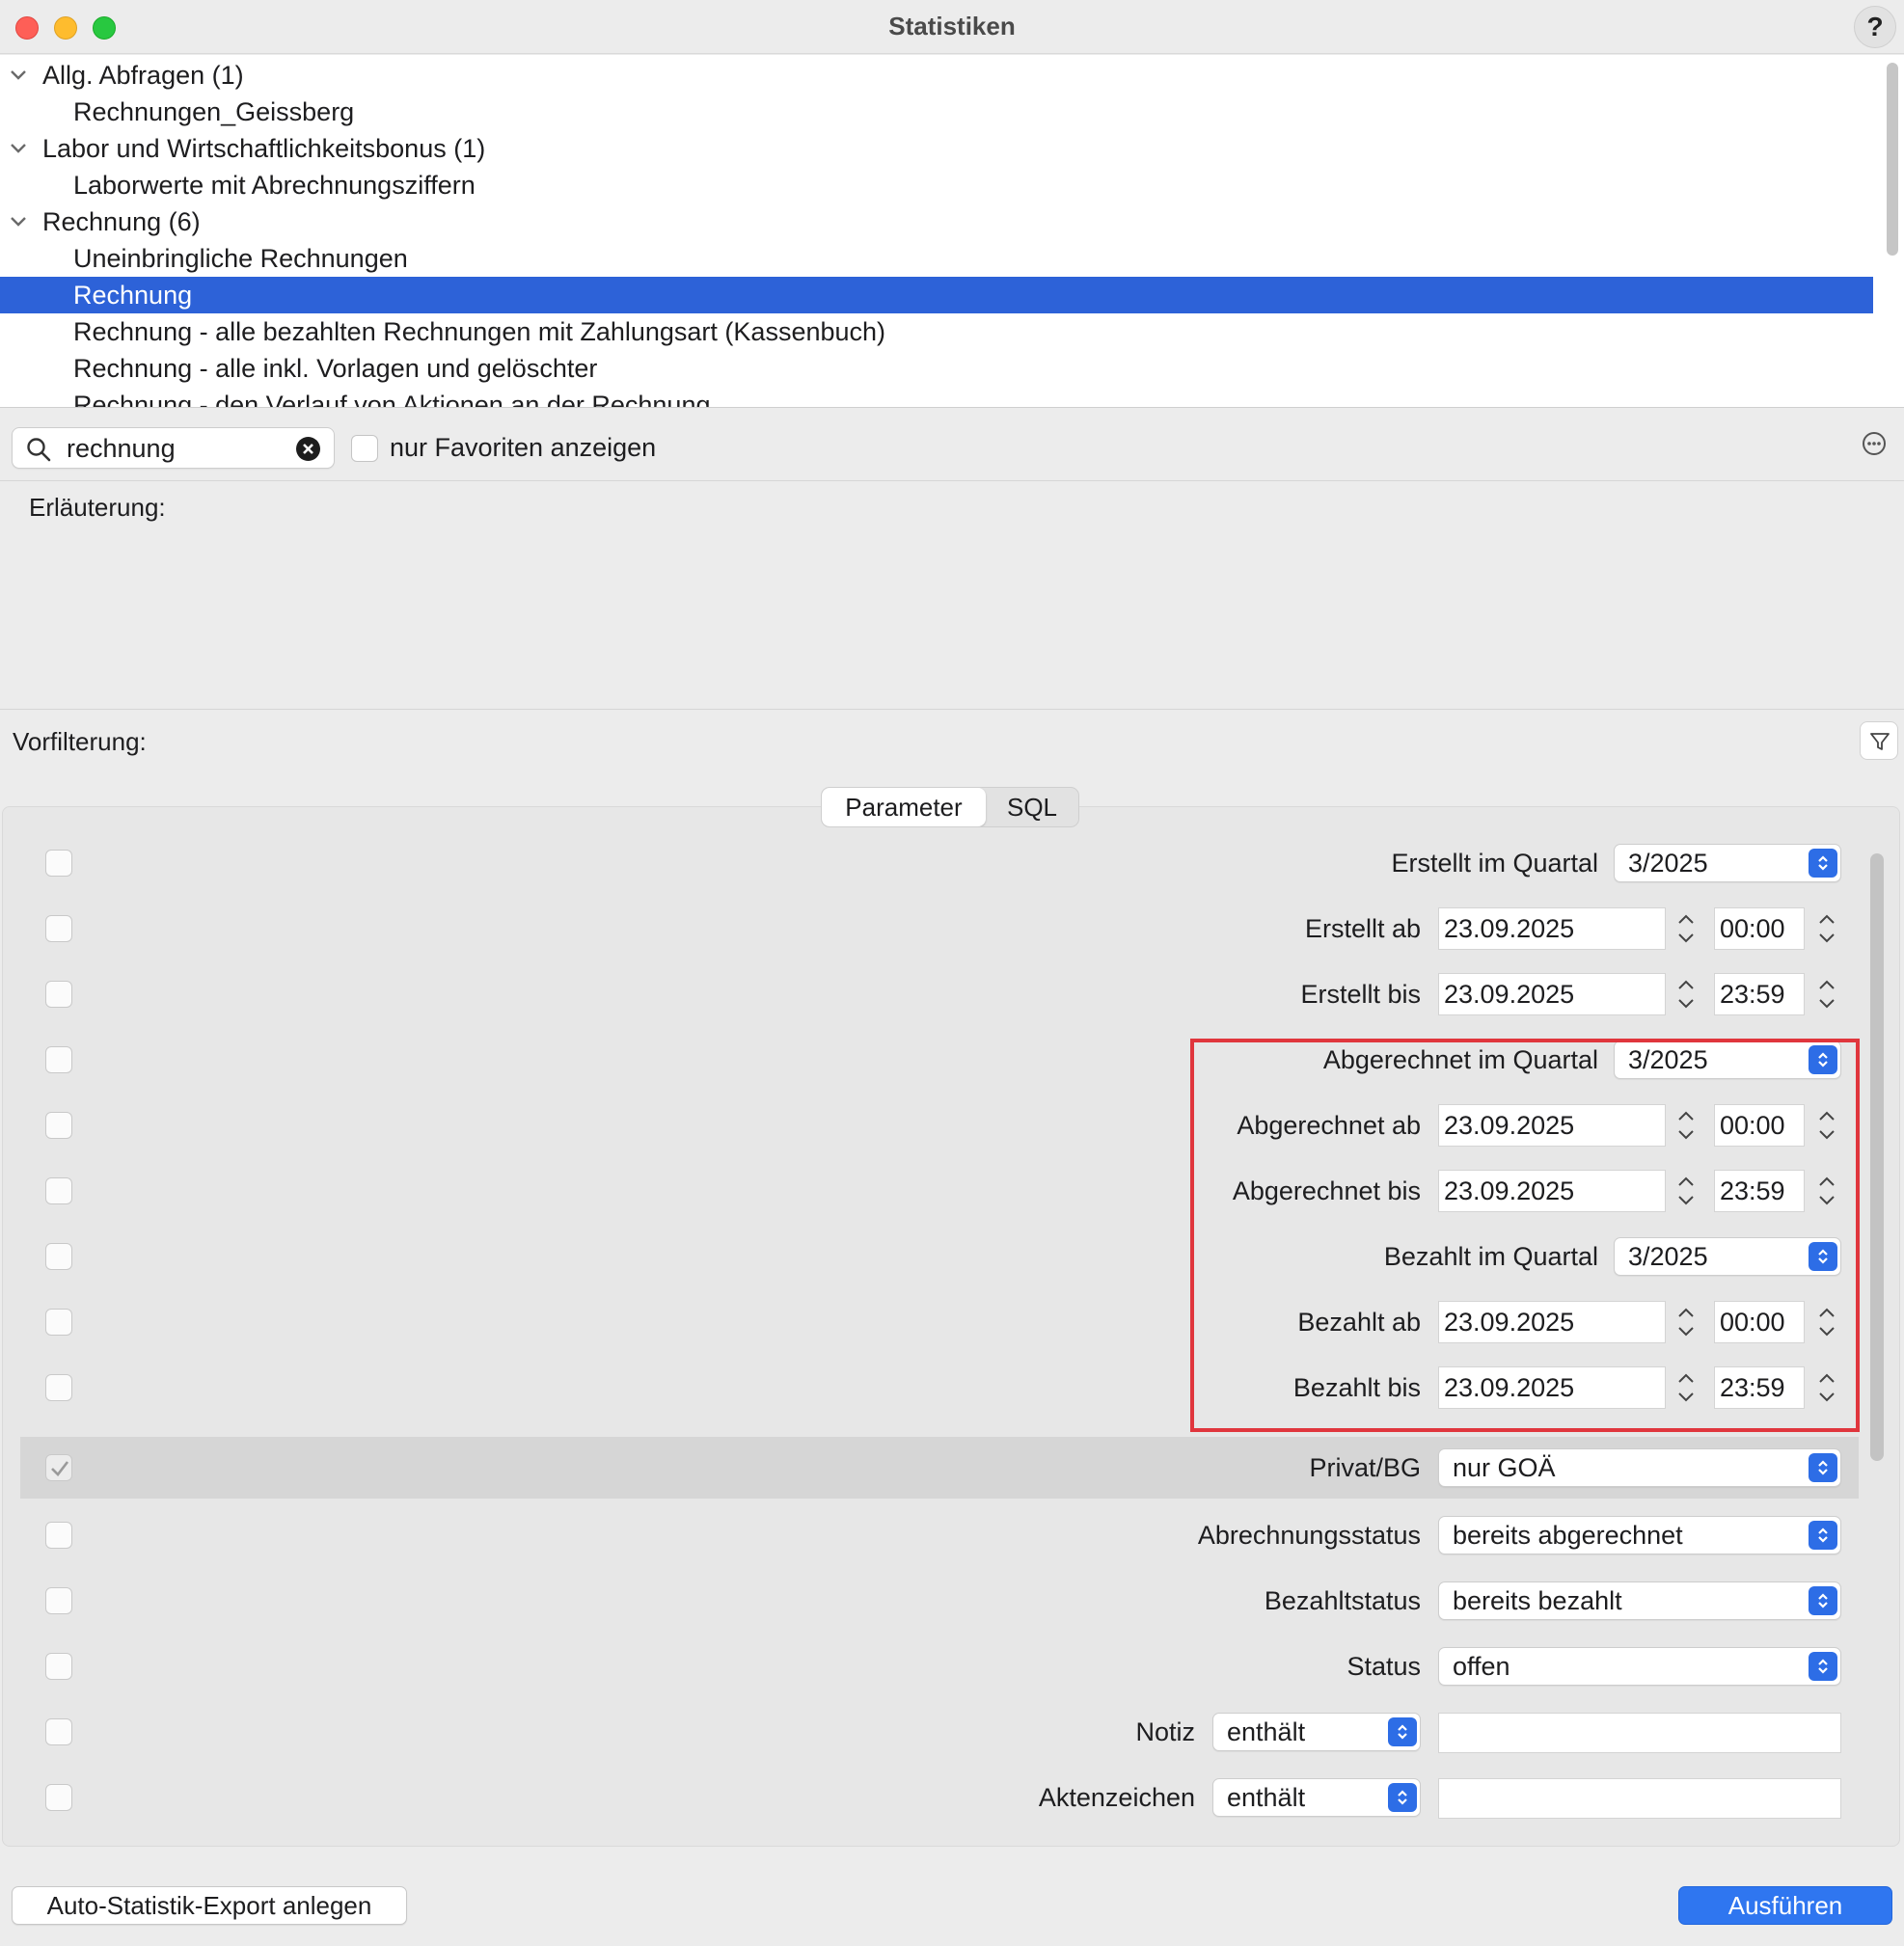  Describe the element at coordinates (904, 807) in the screenshot. I see `tab-parameter: Parameter` at that location.